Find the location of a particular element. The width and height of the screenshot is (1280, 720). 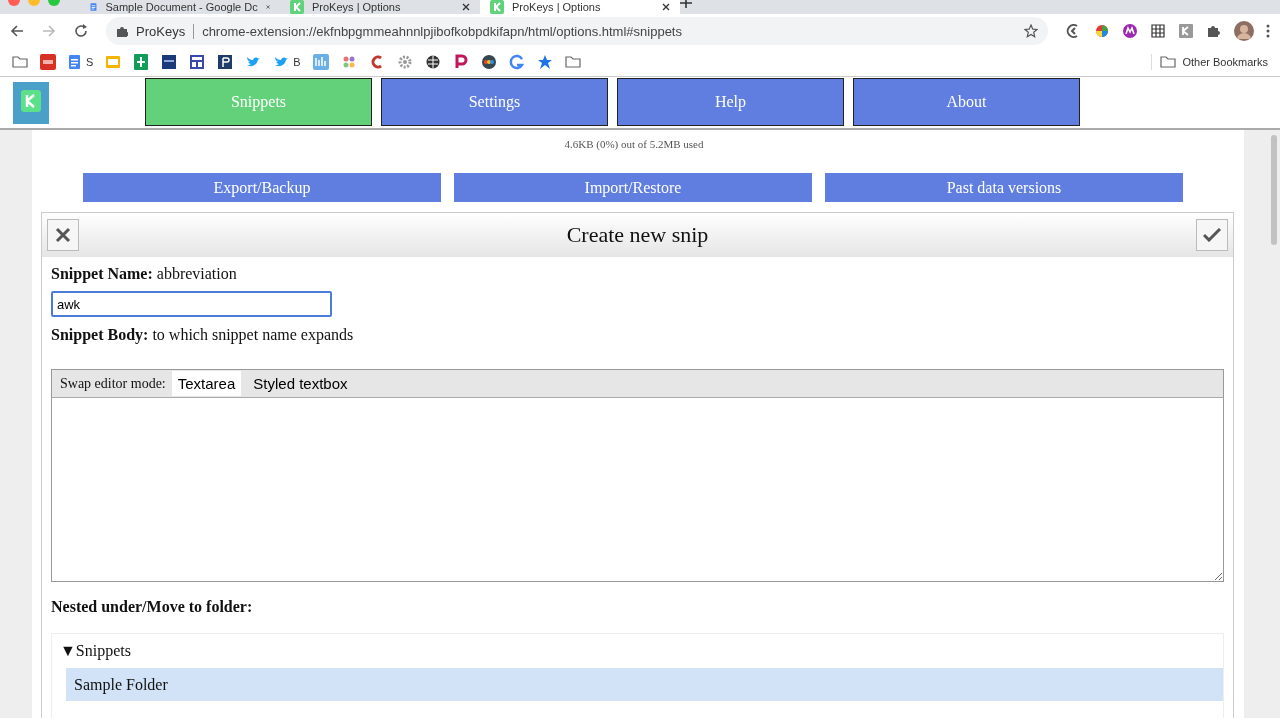

nav-tab: About is located at coordinates (966, 102).